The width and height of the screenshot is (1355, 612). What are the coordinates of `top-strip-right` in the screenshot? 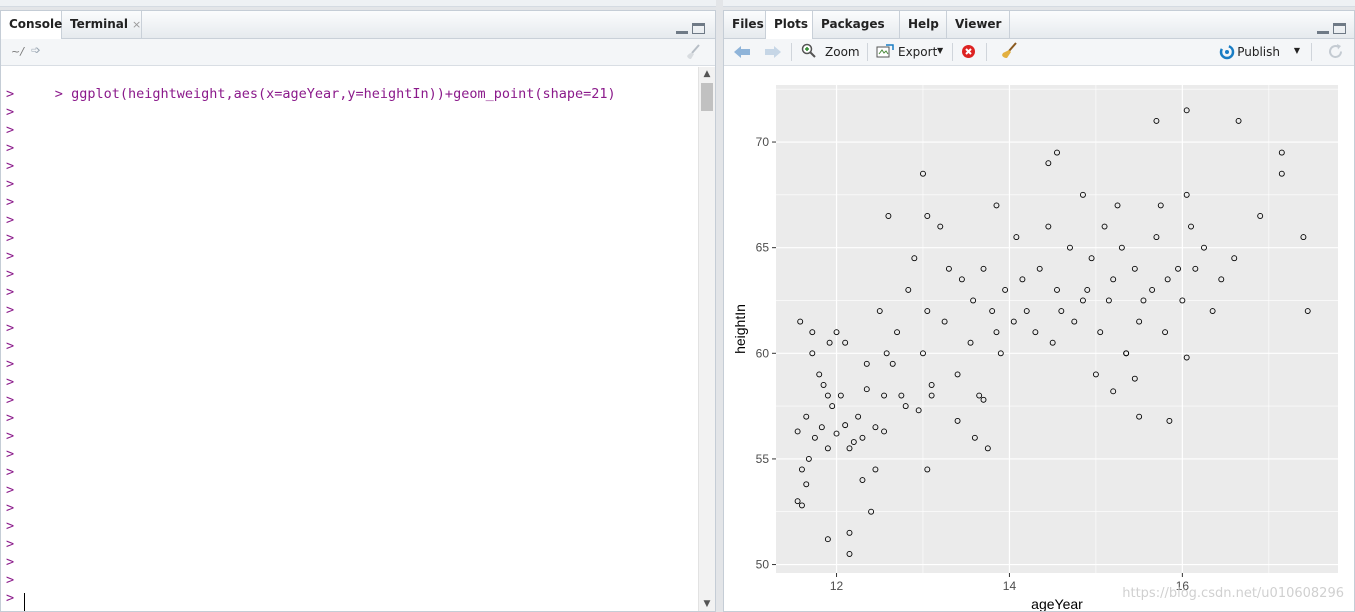 It's located at (1039, 3).